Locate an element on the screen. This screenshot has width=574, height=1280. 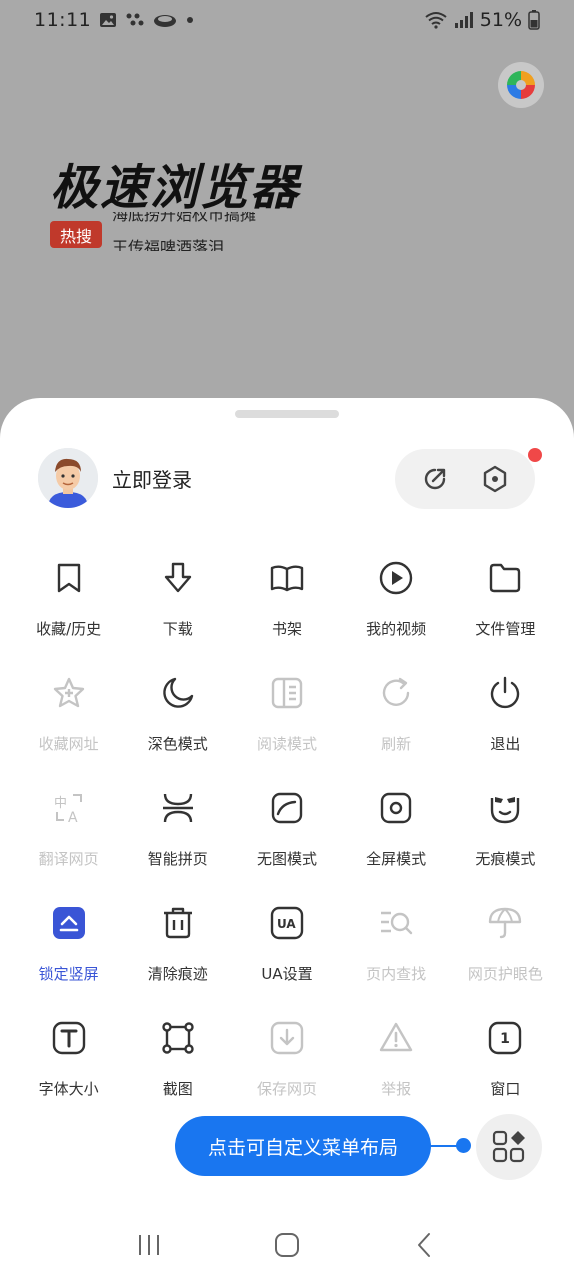
image-icon is located at coordinates (108, 20).